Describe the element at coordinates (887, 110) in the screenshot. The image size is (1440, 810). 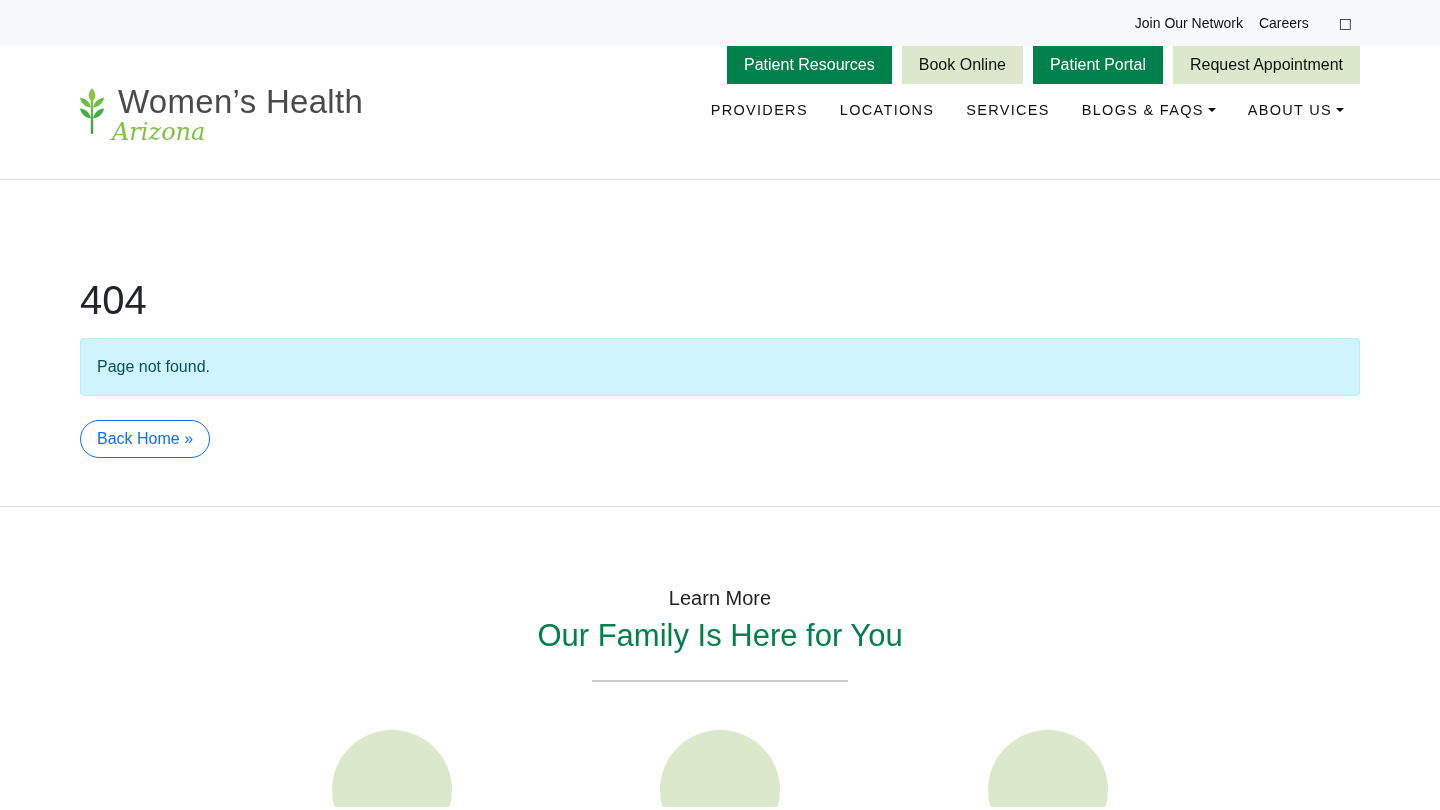
I see `nav-link: LOCATIONS` at that location.